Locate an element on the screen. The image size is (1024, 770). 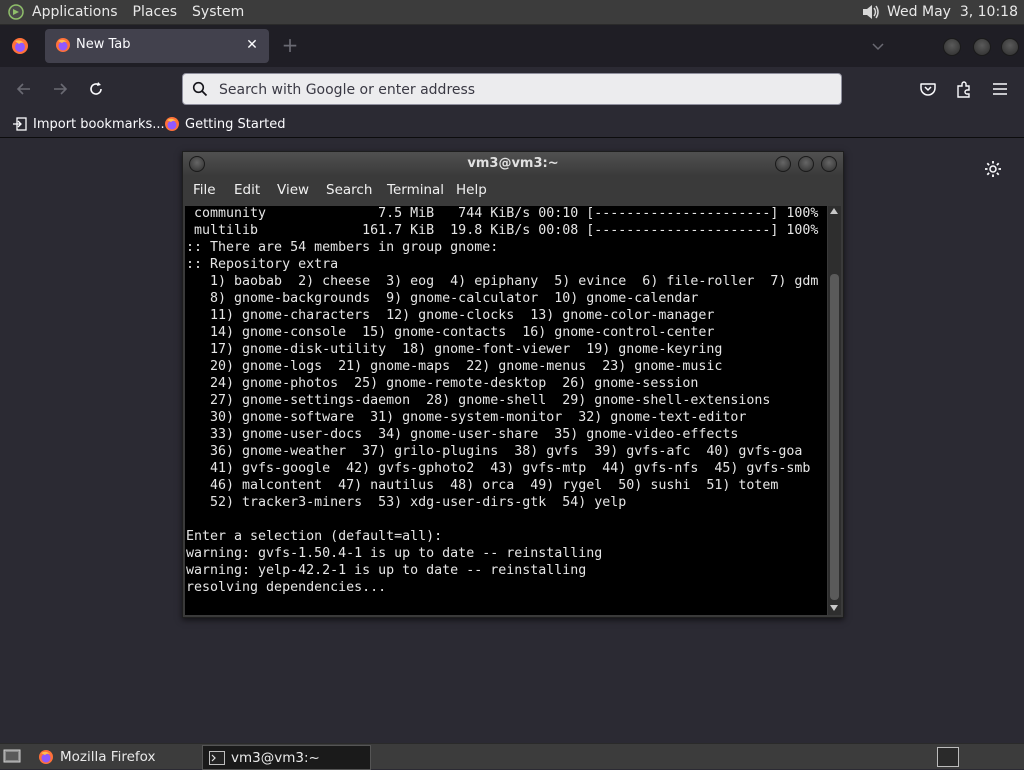
address-bar is located at coordinates (512, 89).